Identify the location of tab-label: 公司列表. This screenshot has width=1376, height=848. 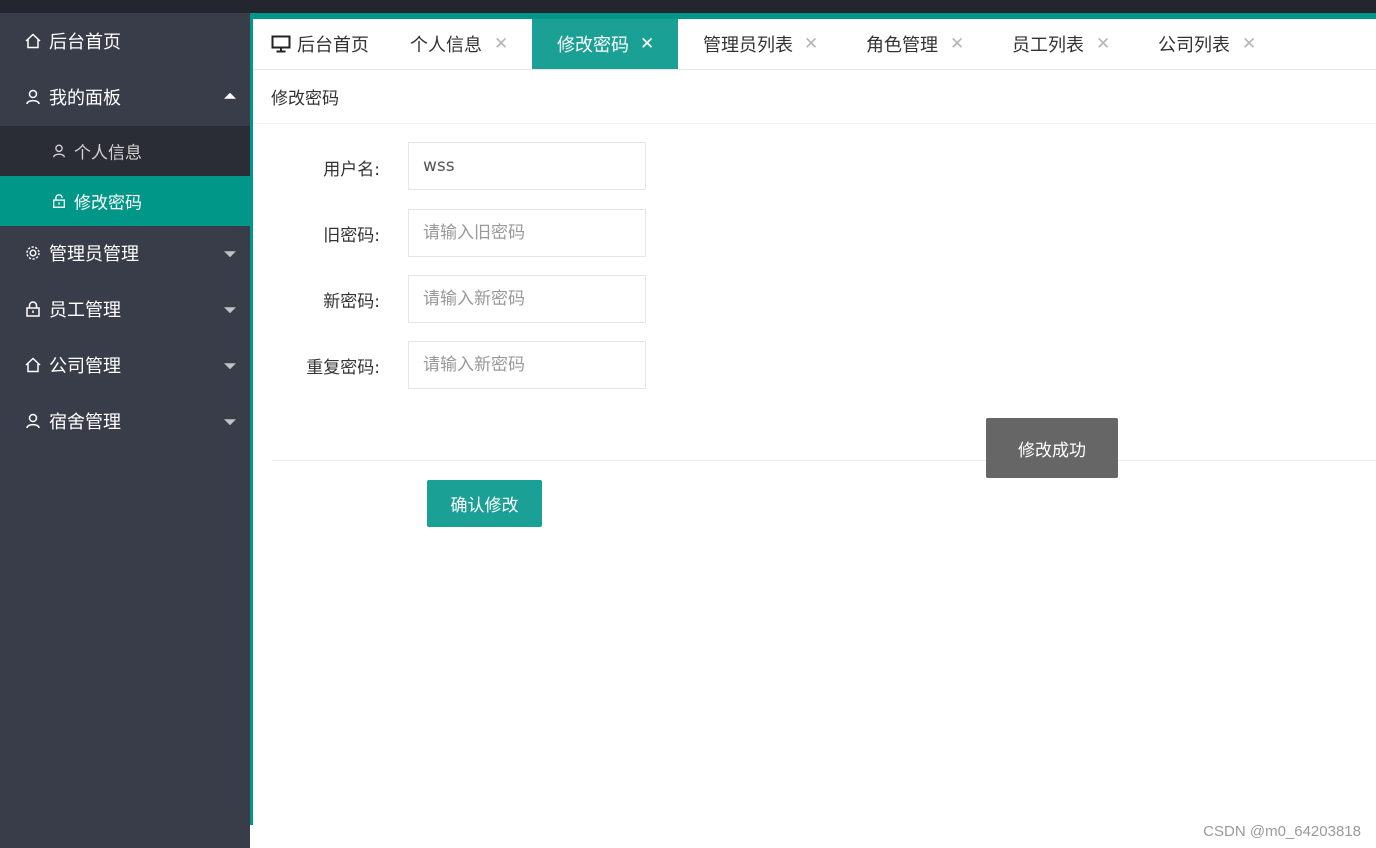
(1194, 45).